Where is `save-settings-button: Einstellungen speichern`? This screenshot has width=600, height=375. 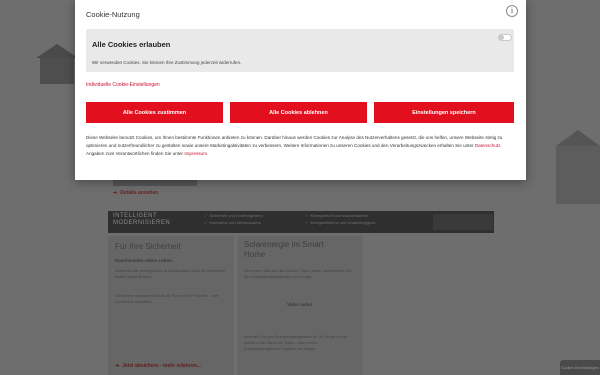 save-settings-button: Einstellungen speichern is located at coordinates (444, 112).